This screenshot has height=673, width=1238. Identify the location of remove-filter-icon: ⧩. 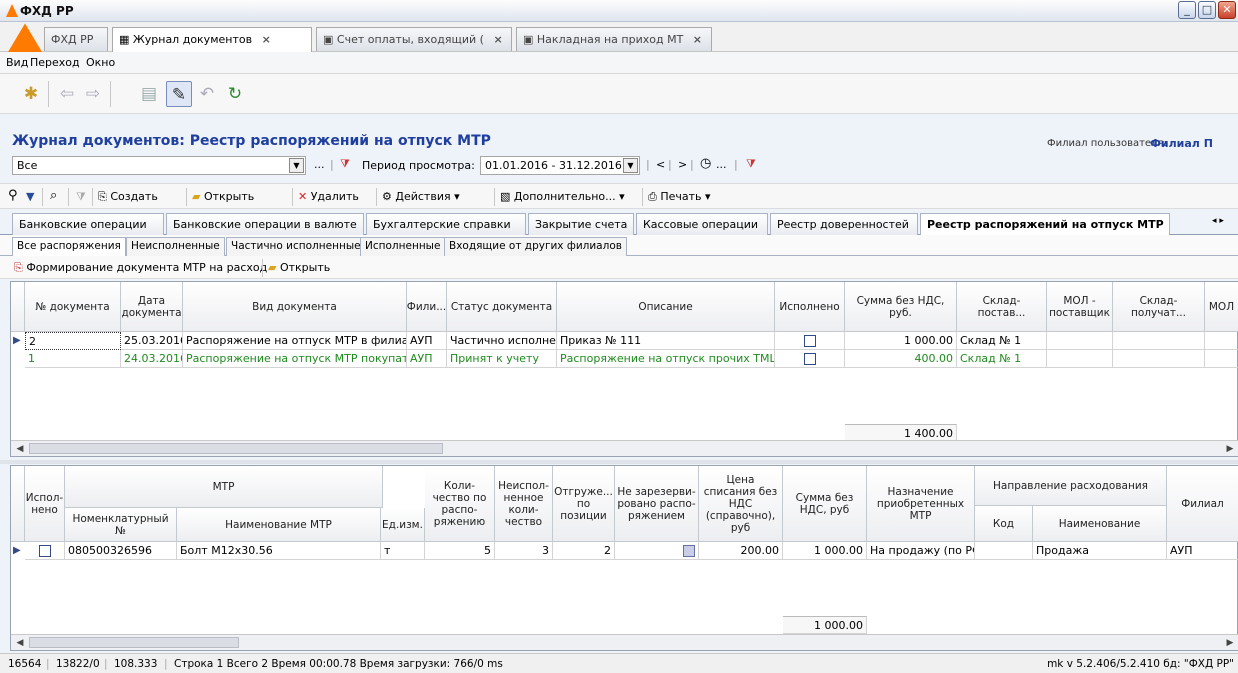
(81, 197).